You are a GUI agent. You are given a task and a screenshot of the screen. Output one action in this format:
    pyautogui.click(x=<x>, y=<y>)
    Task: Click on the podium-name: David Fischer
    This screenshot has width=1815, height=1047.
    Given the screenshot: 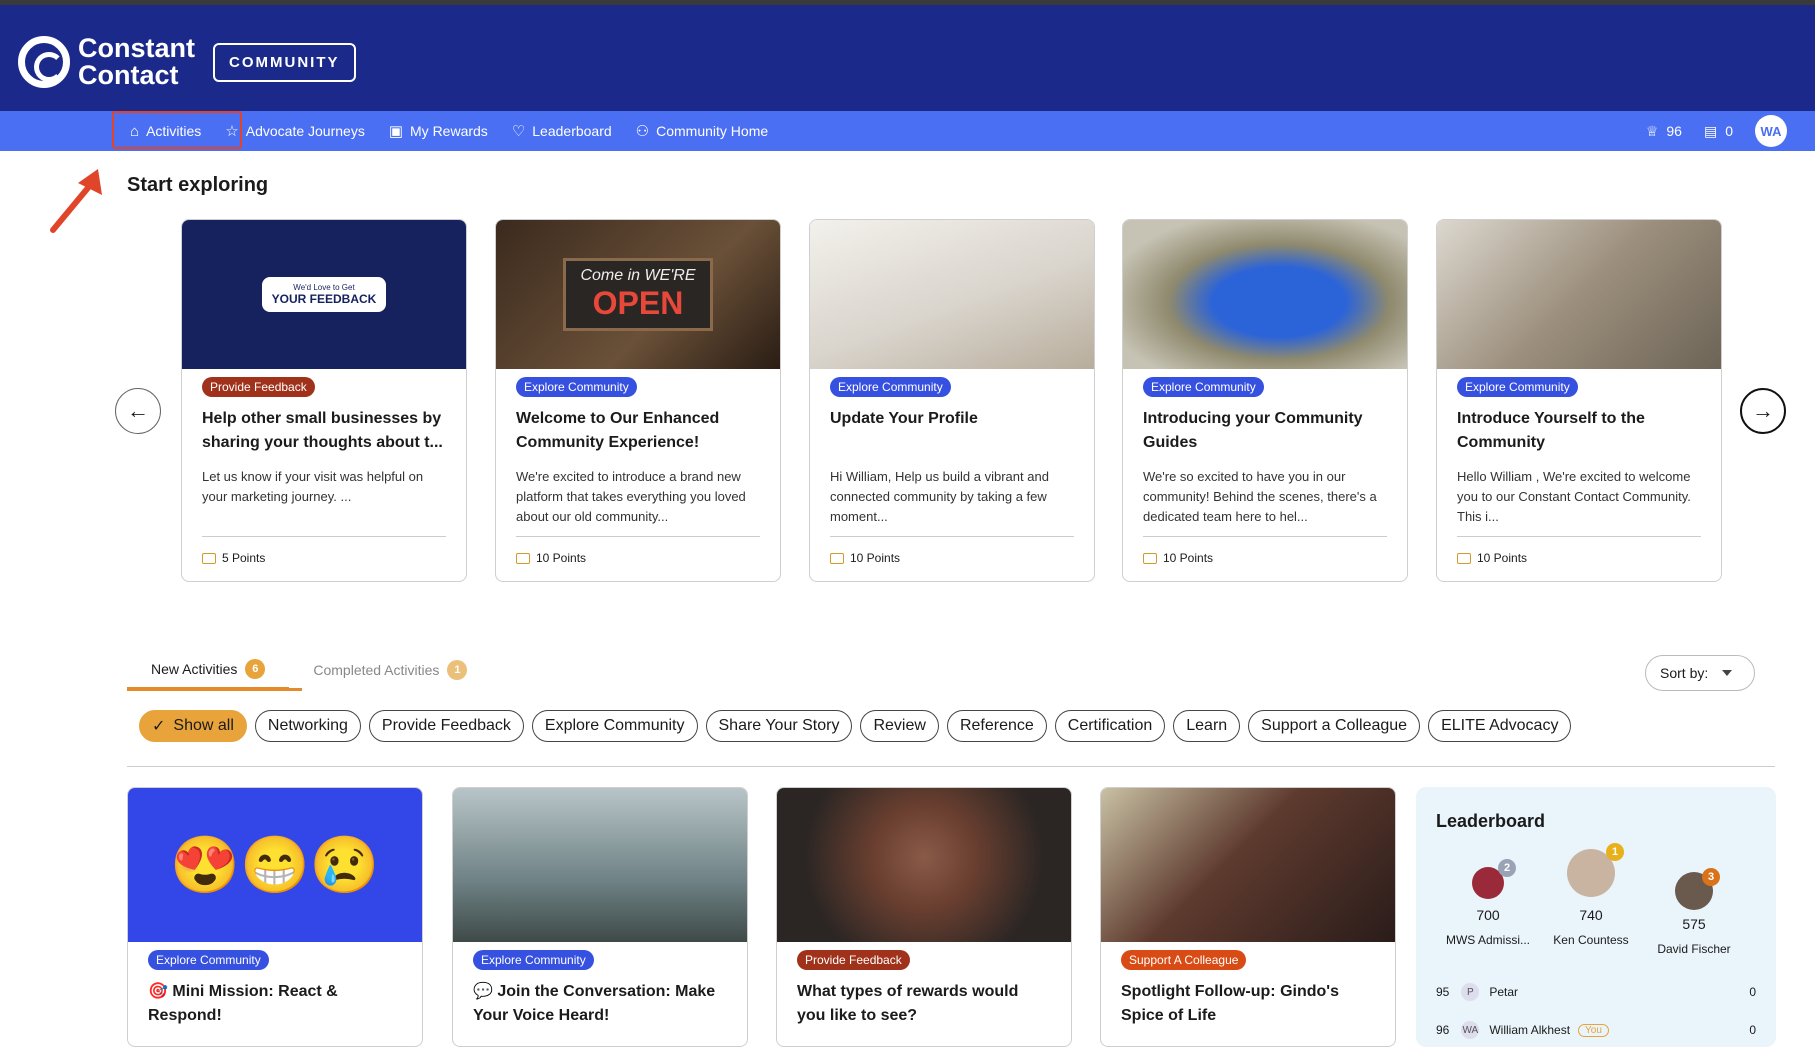 What is the action you would take?
    pyautogui.click(x=1694, y=949)
    